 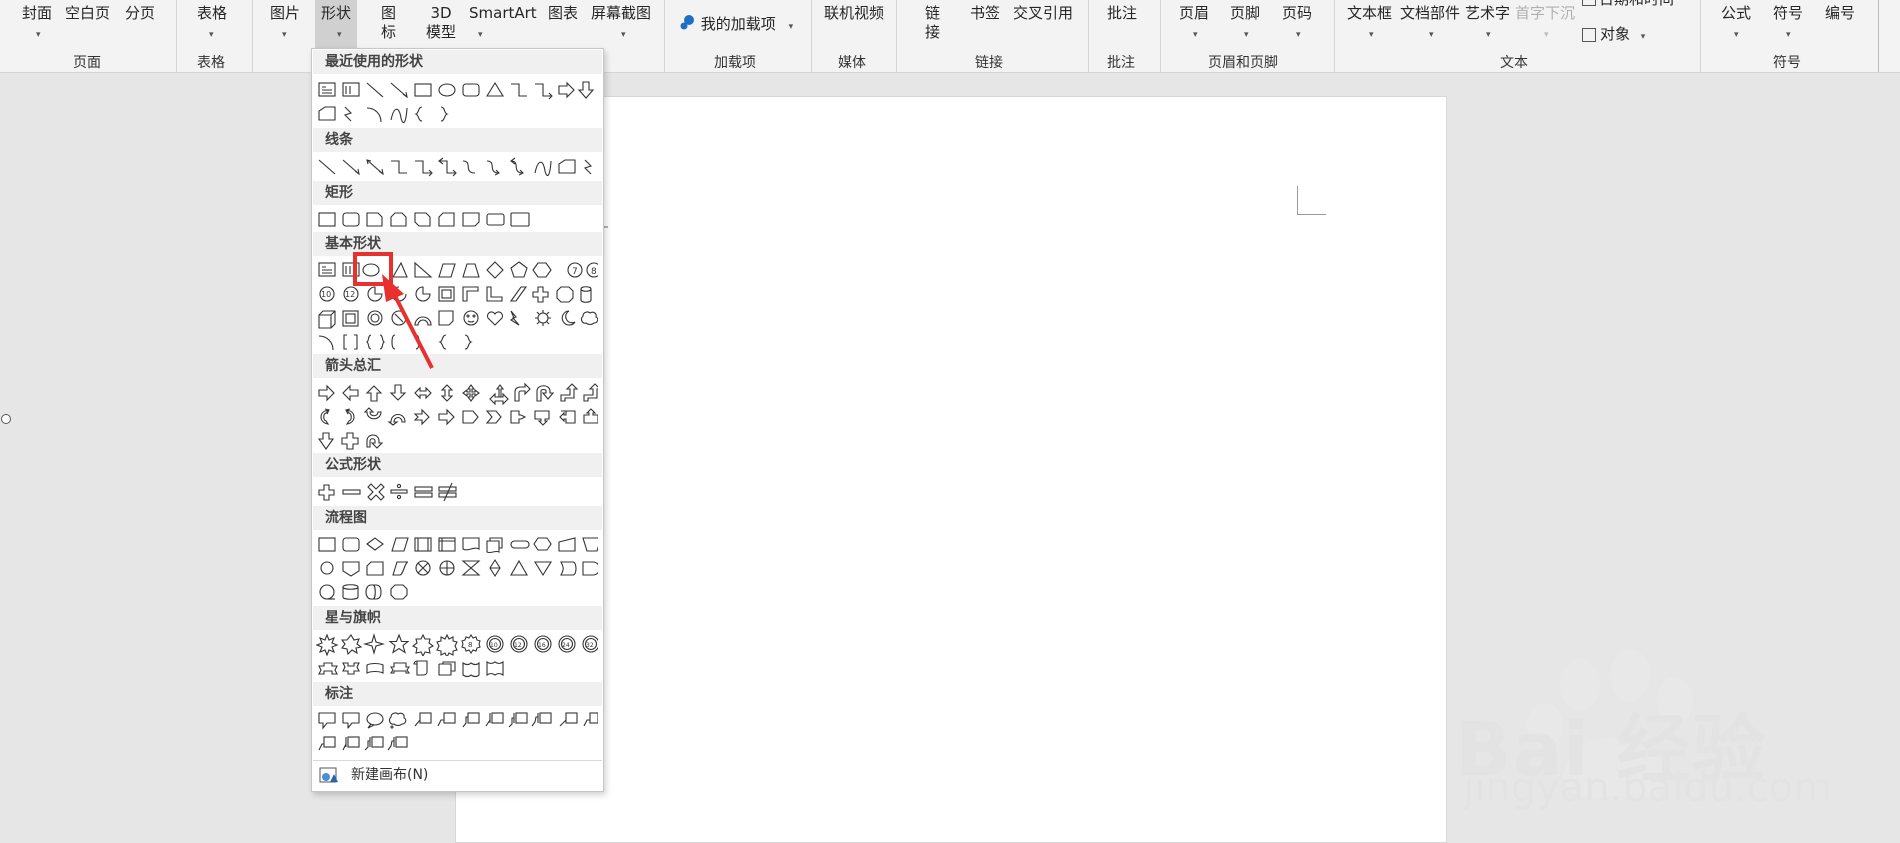 What do you see at coordinates (1487, 13) in the screenshot?
I see `wordart-button: 艺术字` at bounding box center [1487, 13].